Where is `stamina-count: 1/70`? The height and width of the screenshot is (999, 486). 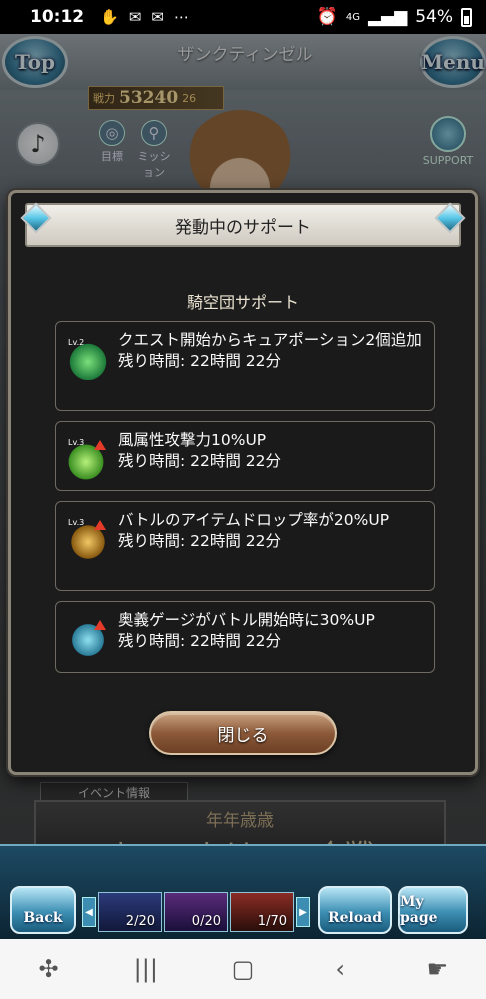 stamina-count: 1/70 is located at coordinates (272, 921).